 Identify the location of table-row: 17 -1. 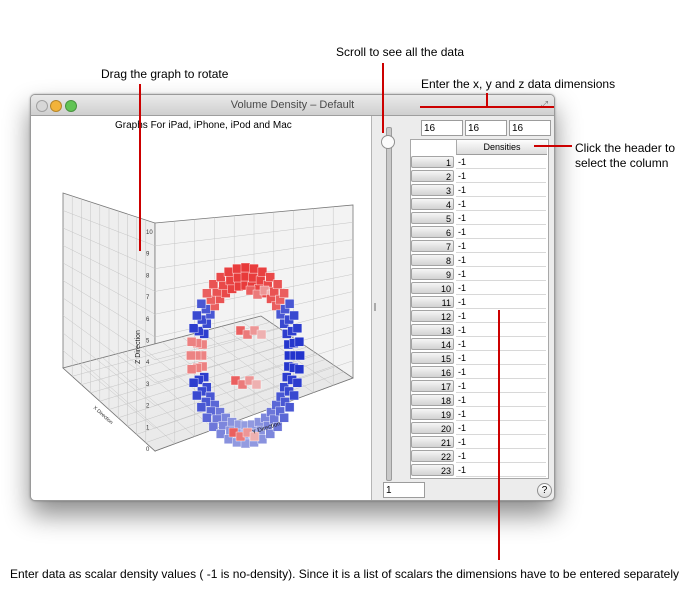
(479, 387).